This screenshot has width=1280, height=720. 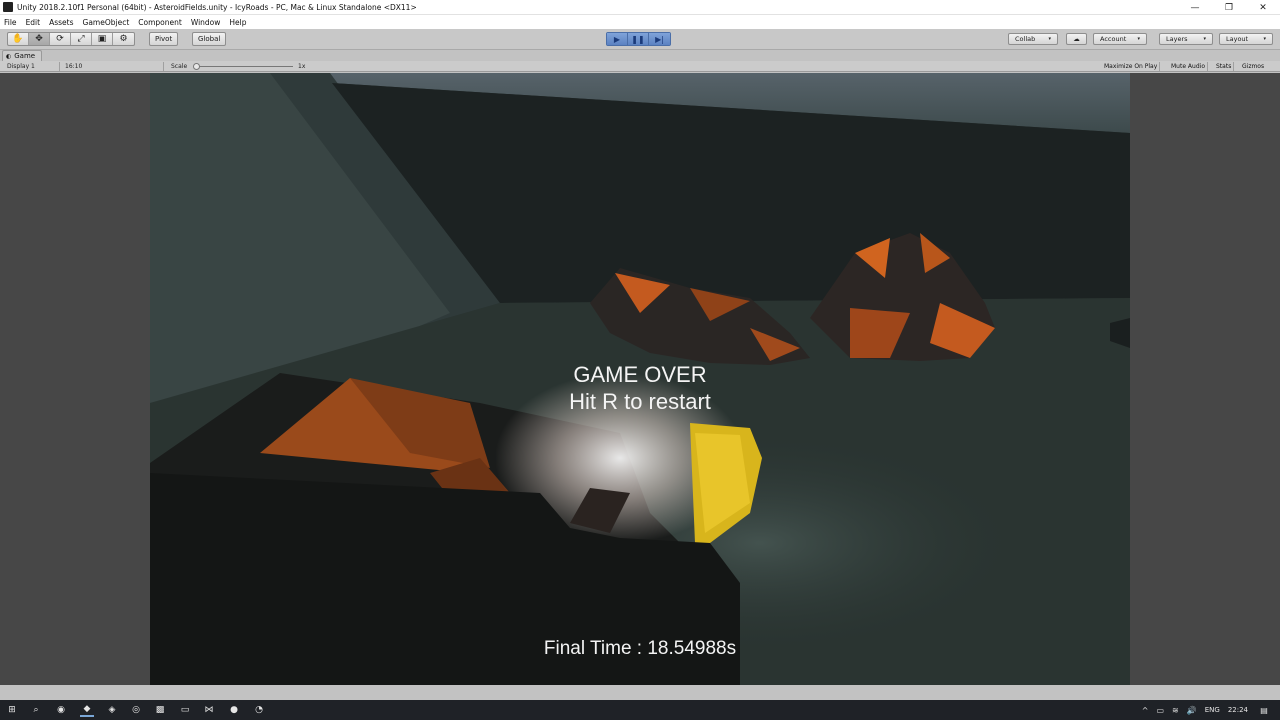 I want to click on layout-label: Layout, so click(x=1237, y=39).